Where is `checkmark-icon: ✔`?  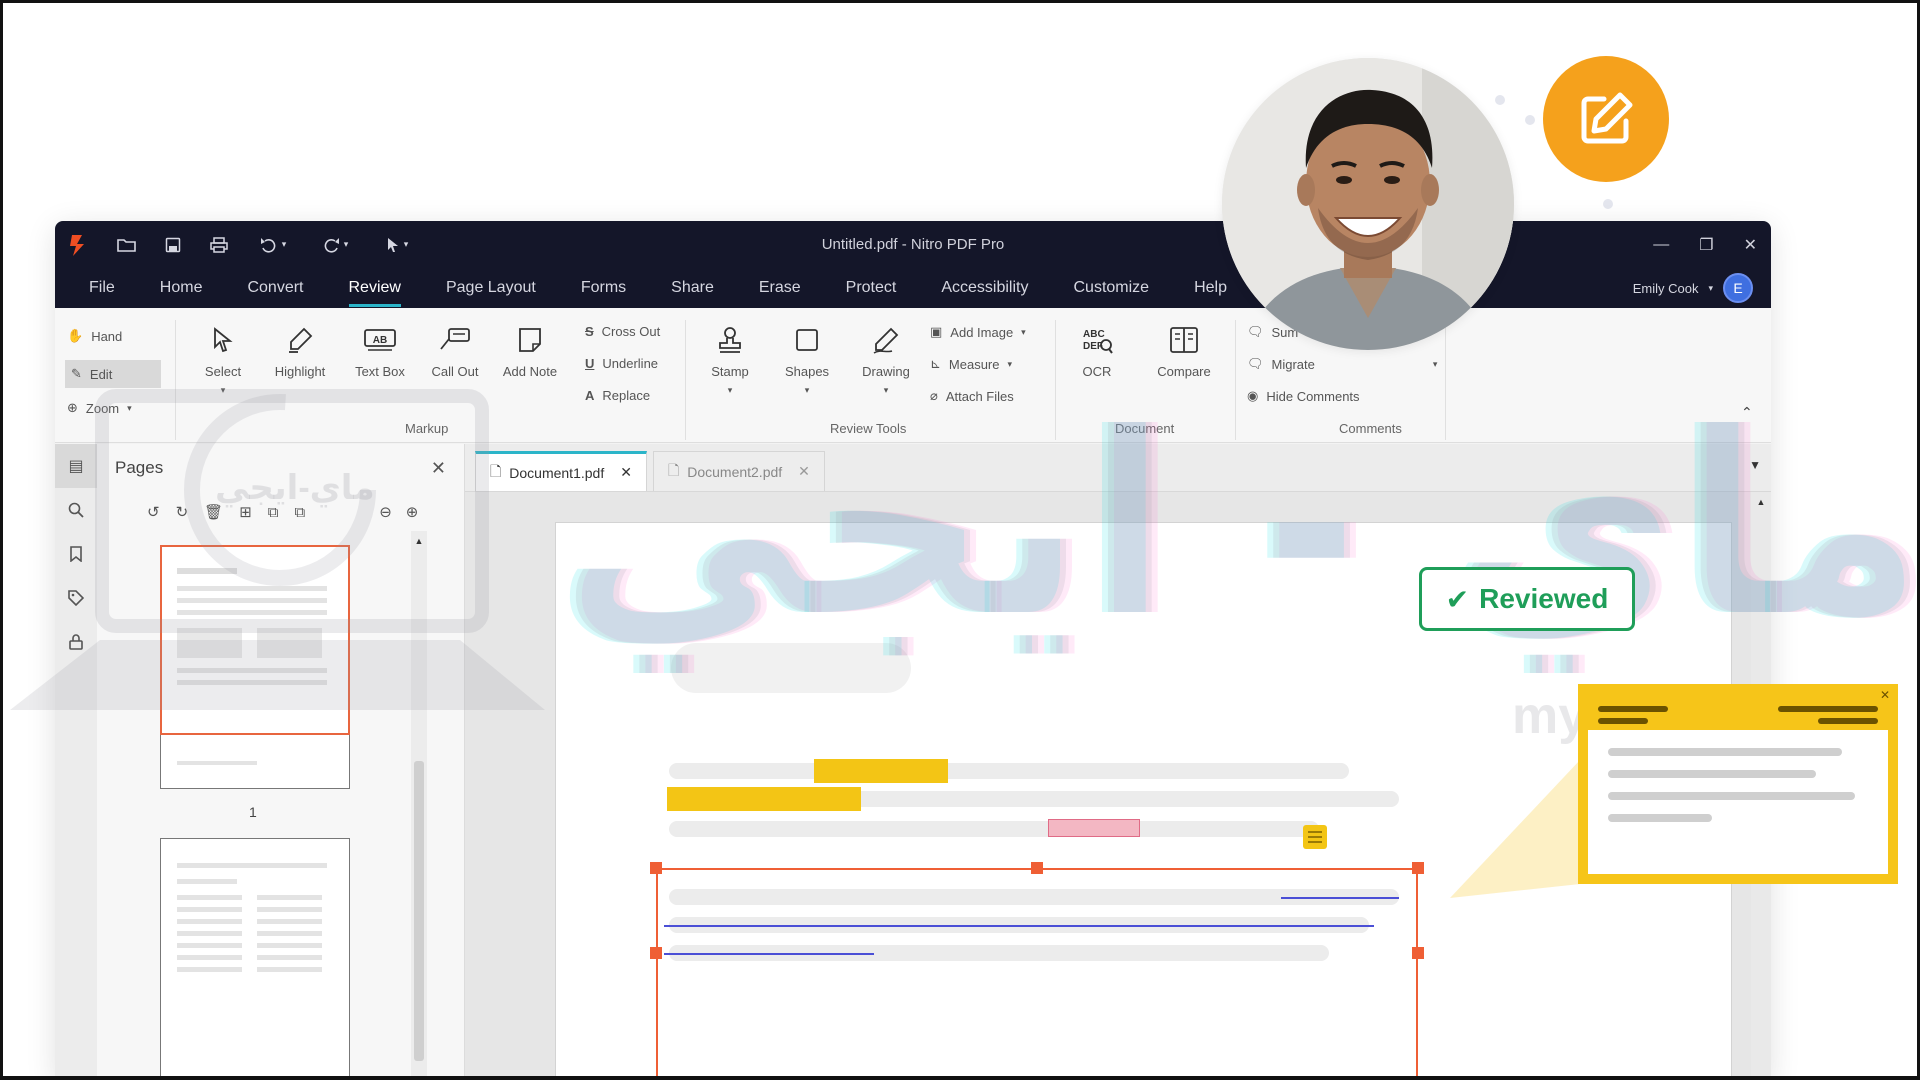
checkmark-icon: ✔ is located at coordinates (1457, 599).